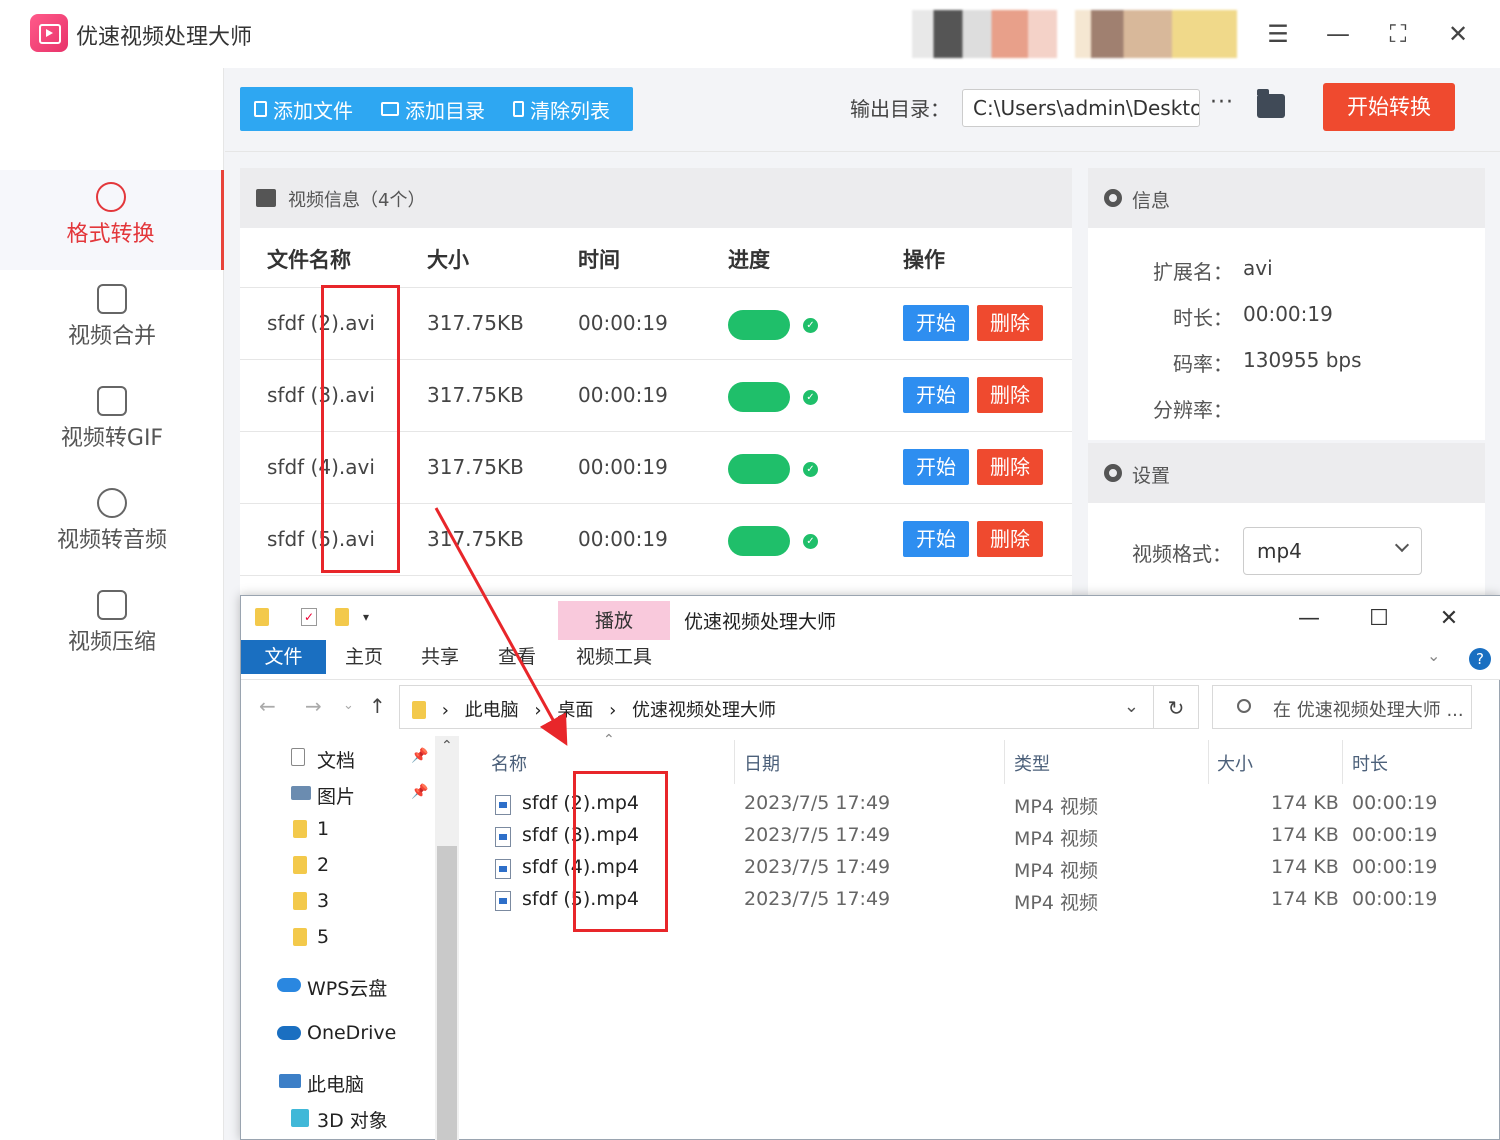 Image resolution: width=1500 pixels, height=1140 pixels. Describe the element at coordinates (492, 709) in the screenshot. I see `breadcrumb-item: 此电脑` at that location.